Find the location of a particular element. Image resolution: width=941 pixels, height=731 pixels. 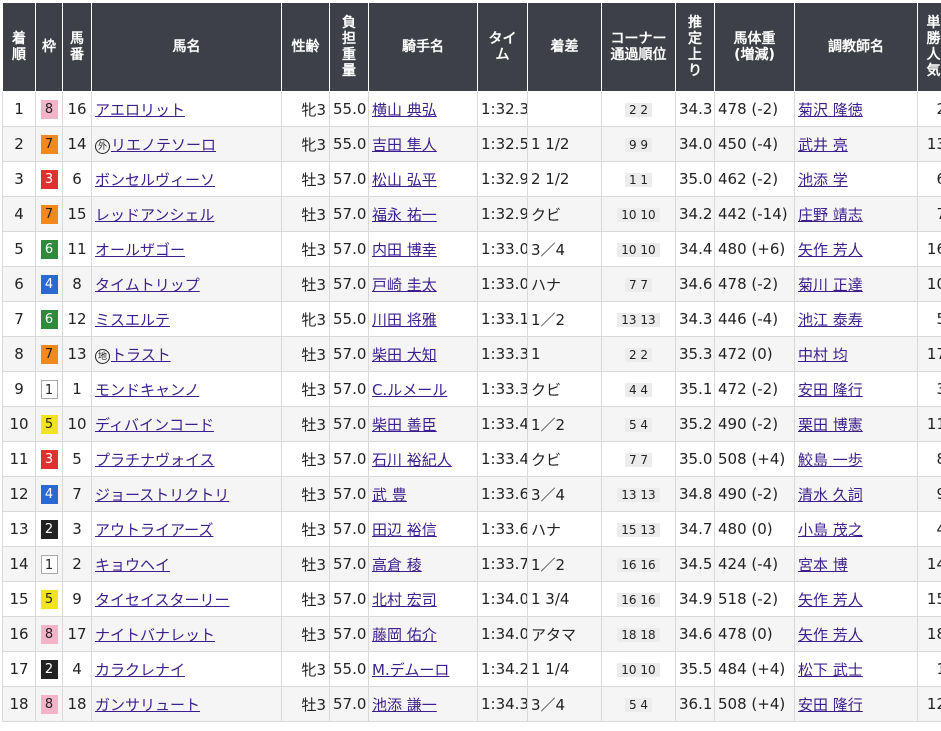

corner-pos-1: 10 is located at coordinates (629, 215).